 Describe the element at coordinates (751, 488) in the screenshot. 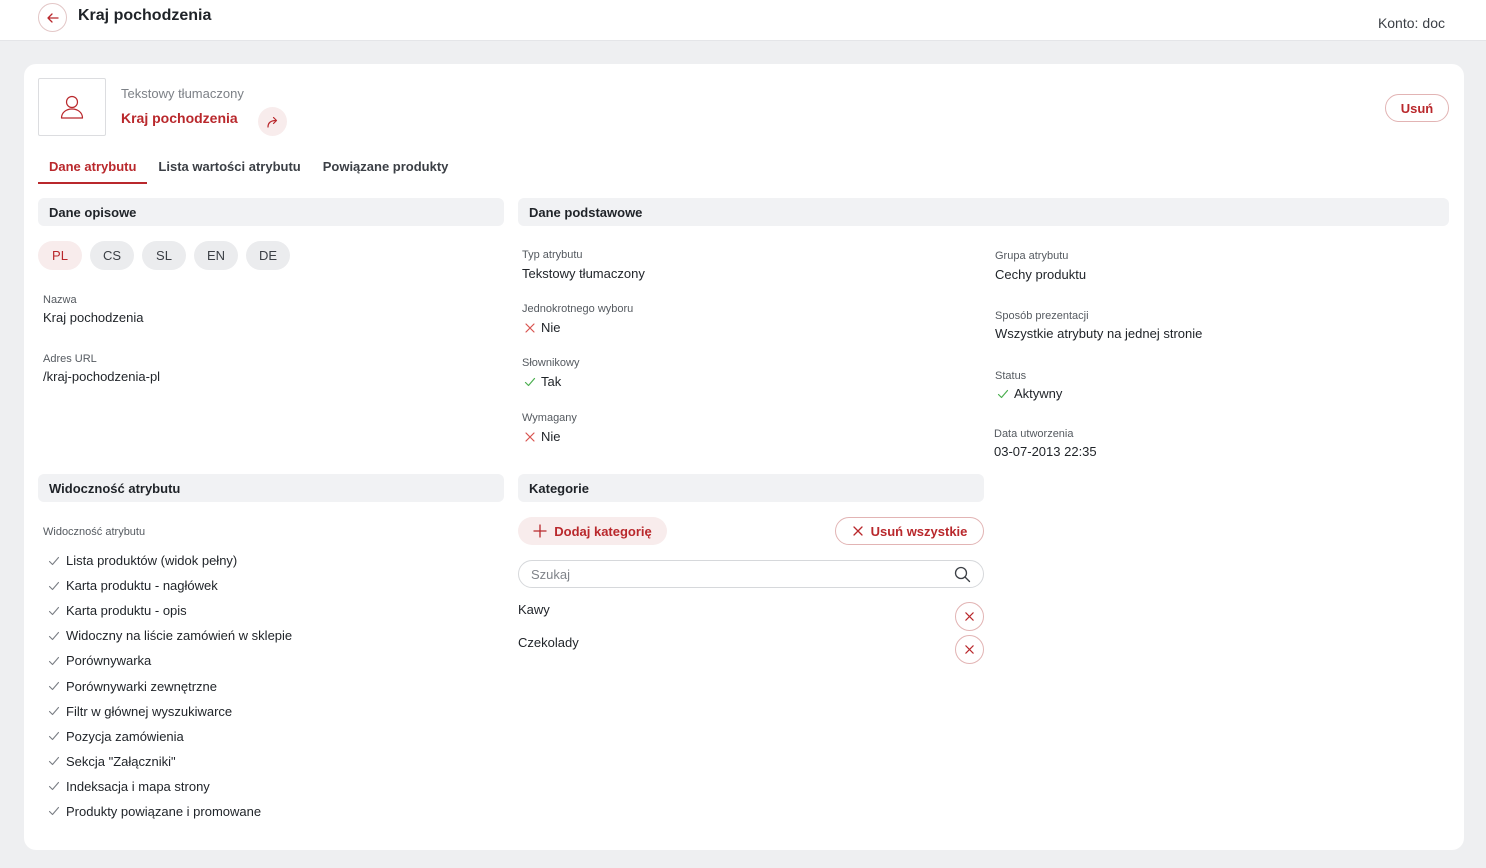

I see `section-categories: Kategorie` at that location.